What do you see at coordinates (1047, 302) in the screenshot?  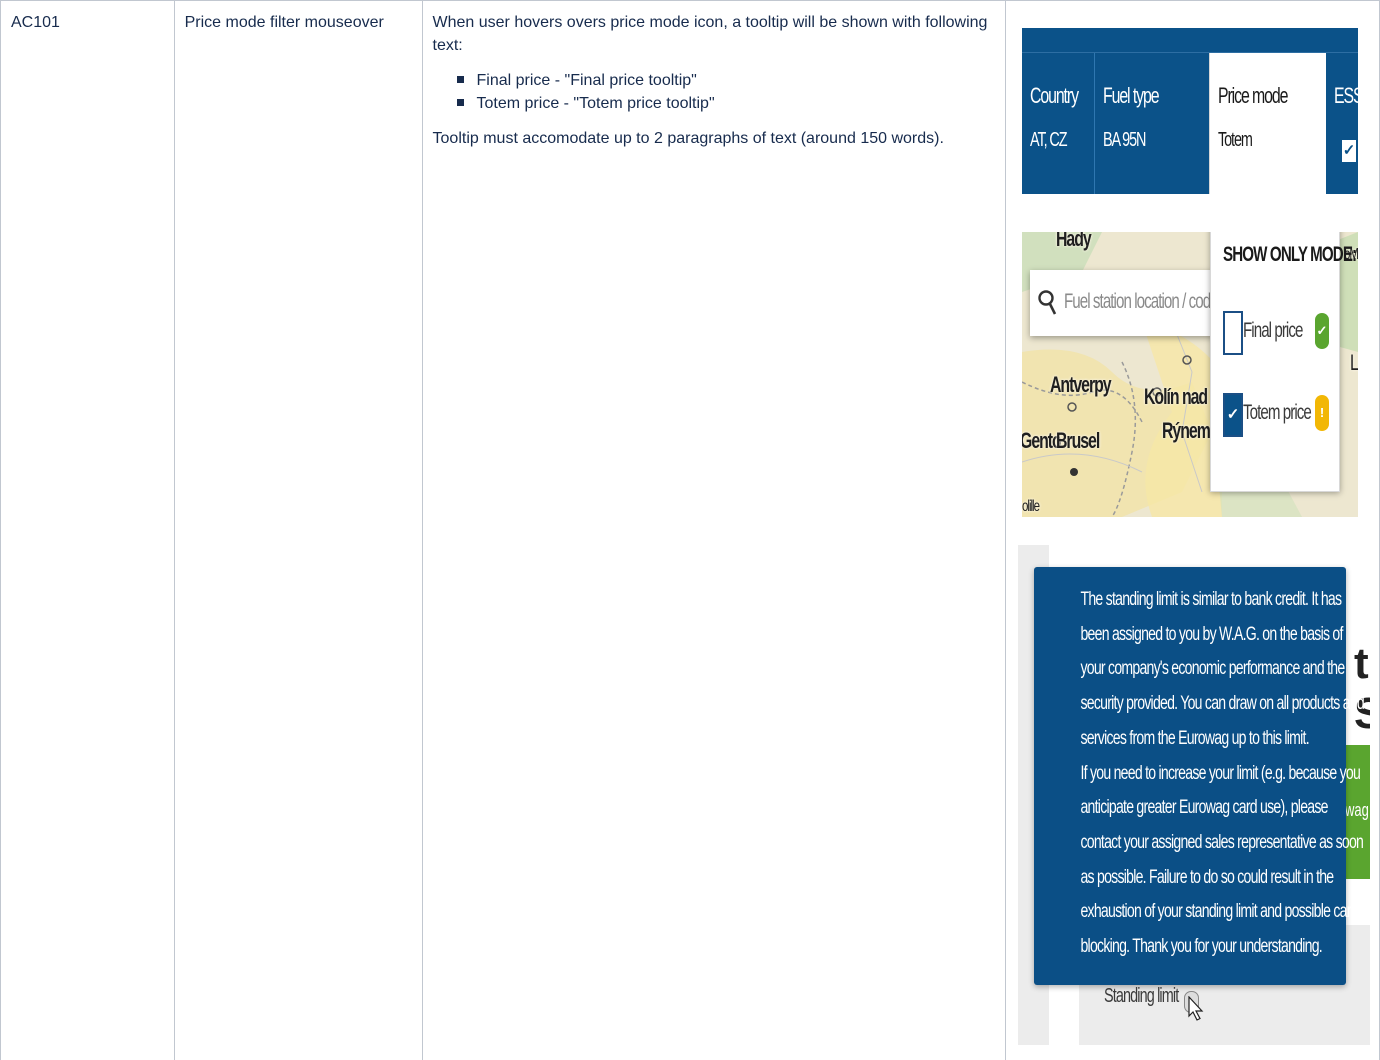 I see `search-icon` at bounding box center [1047, 302].